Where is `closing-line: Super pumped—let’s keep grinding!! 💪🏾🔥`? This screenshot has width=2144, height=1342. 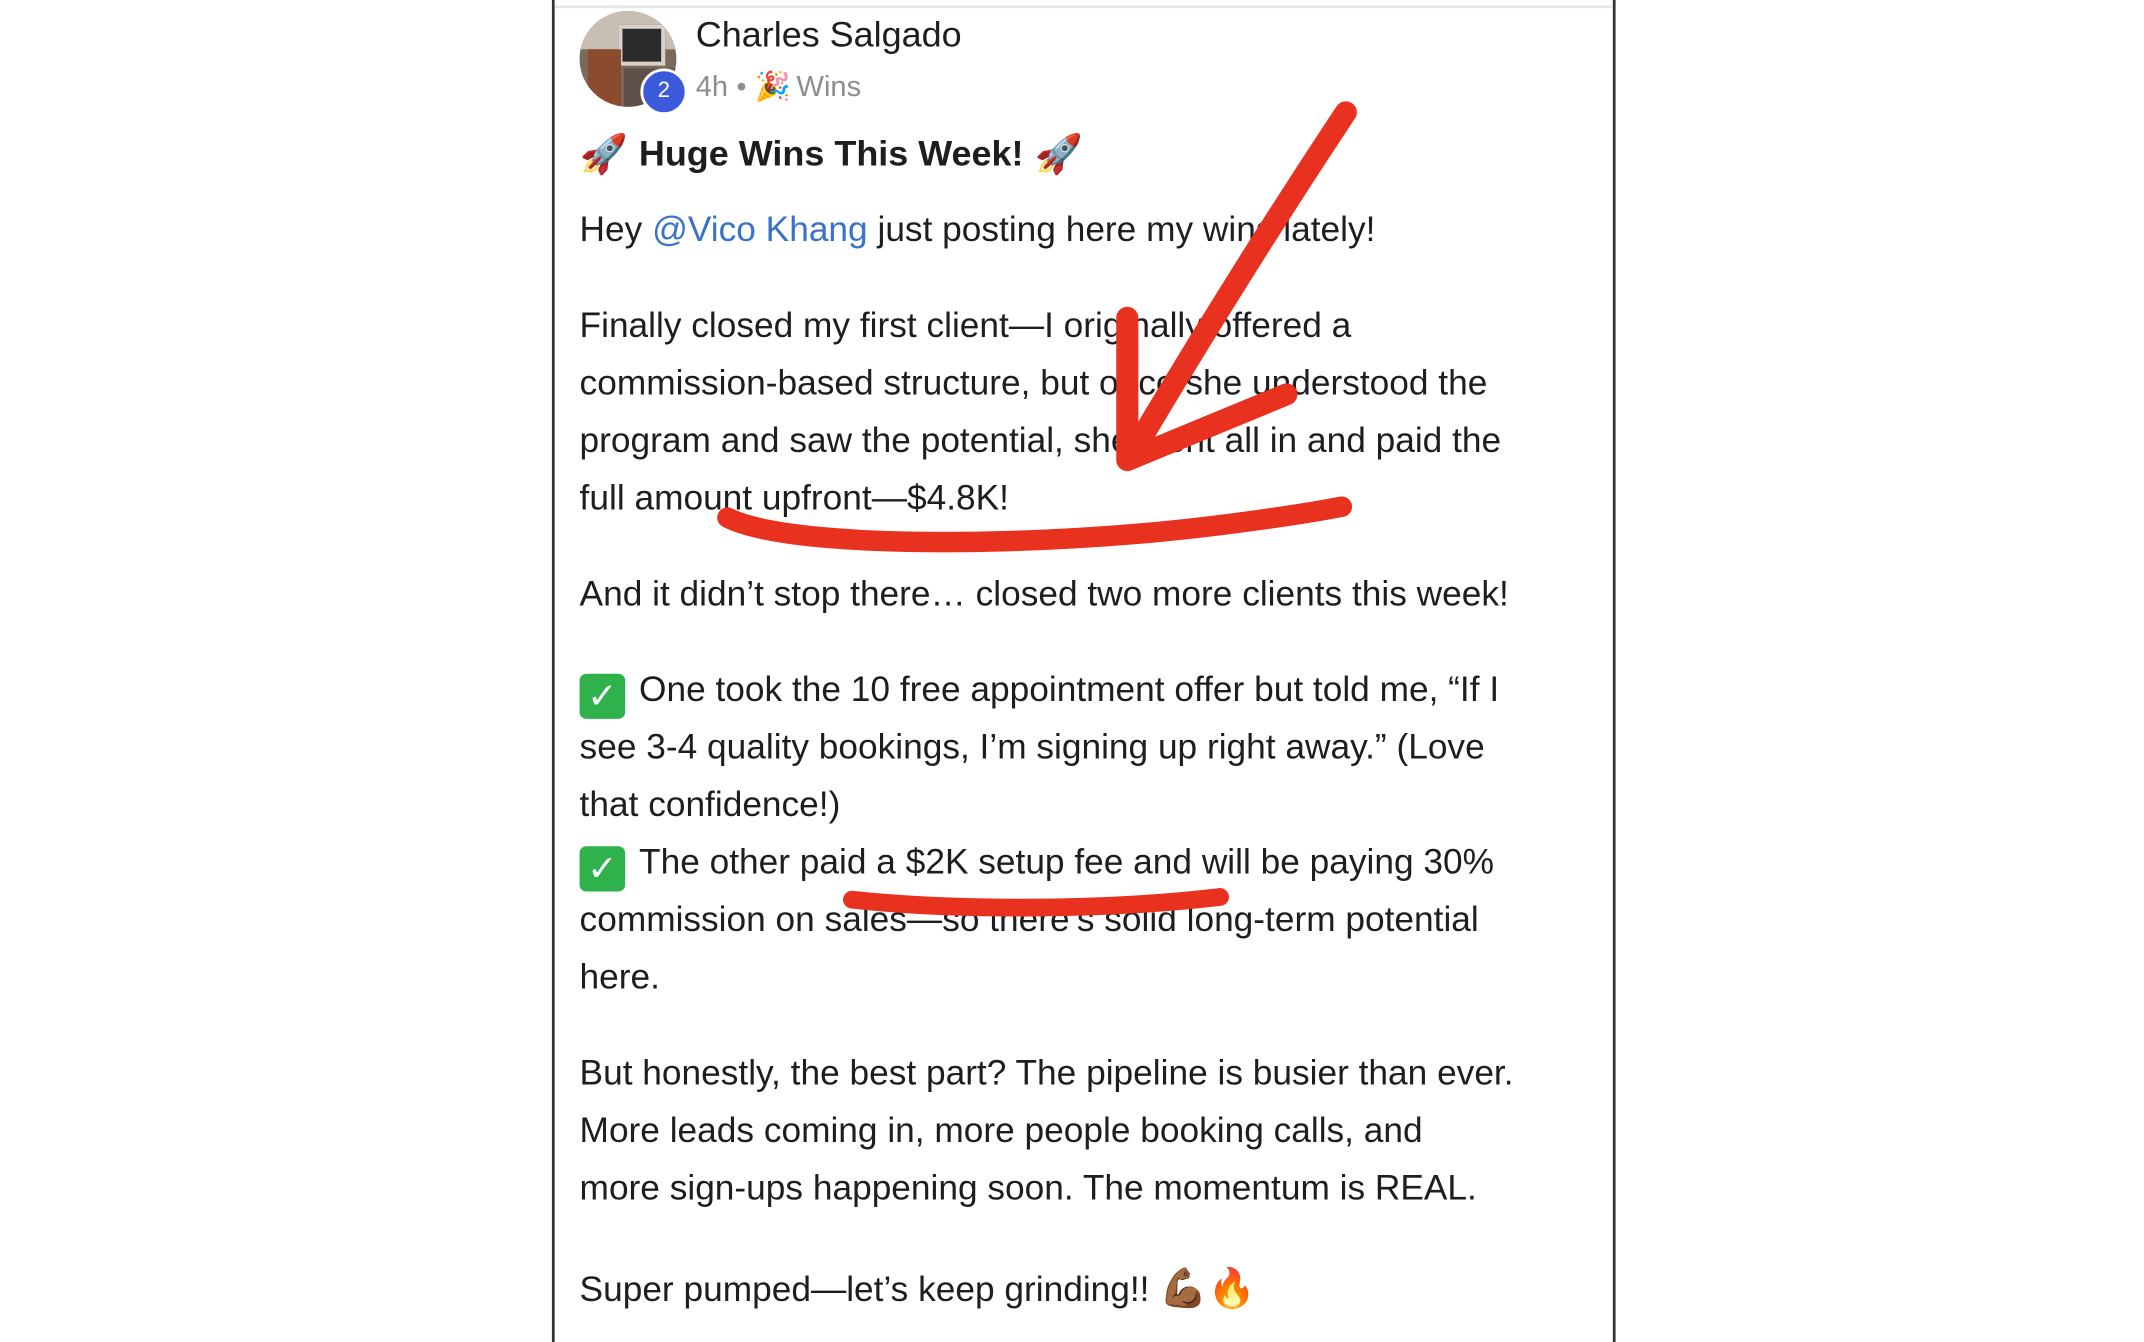 closing-line: Super pumped—let’s keep grinding!! 💪🏾🔥 is located at coordinates (918, 1287).